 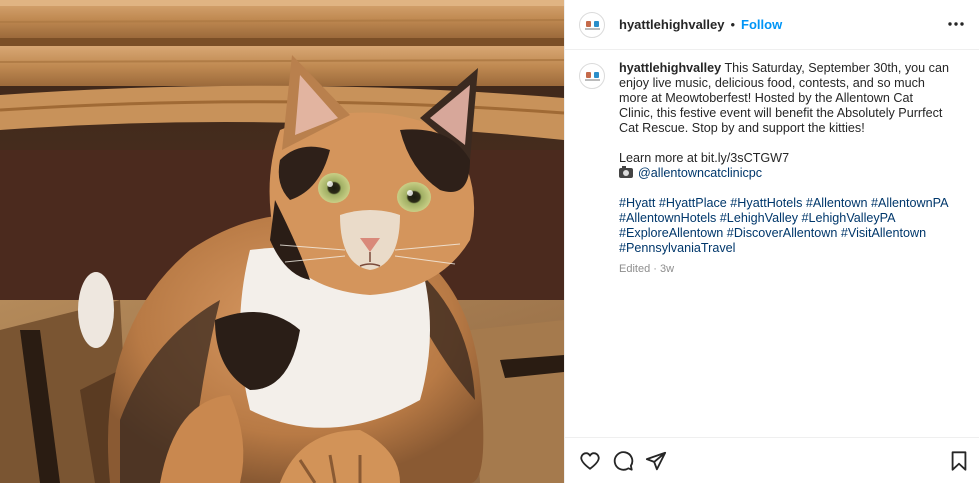 What do you see at coordinates (626, 172) in the screenshot?
I see `camera-emoji-icon` at bounding box center [626, 172].